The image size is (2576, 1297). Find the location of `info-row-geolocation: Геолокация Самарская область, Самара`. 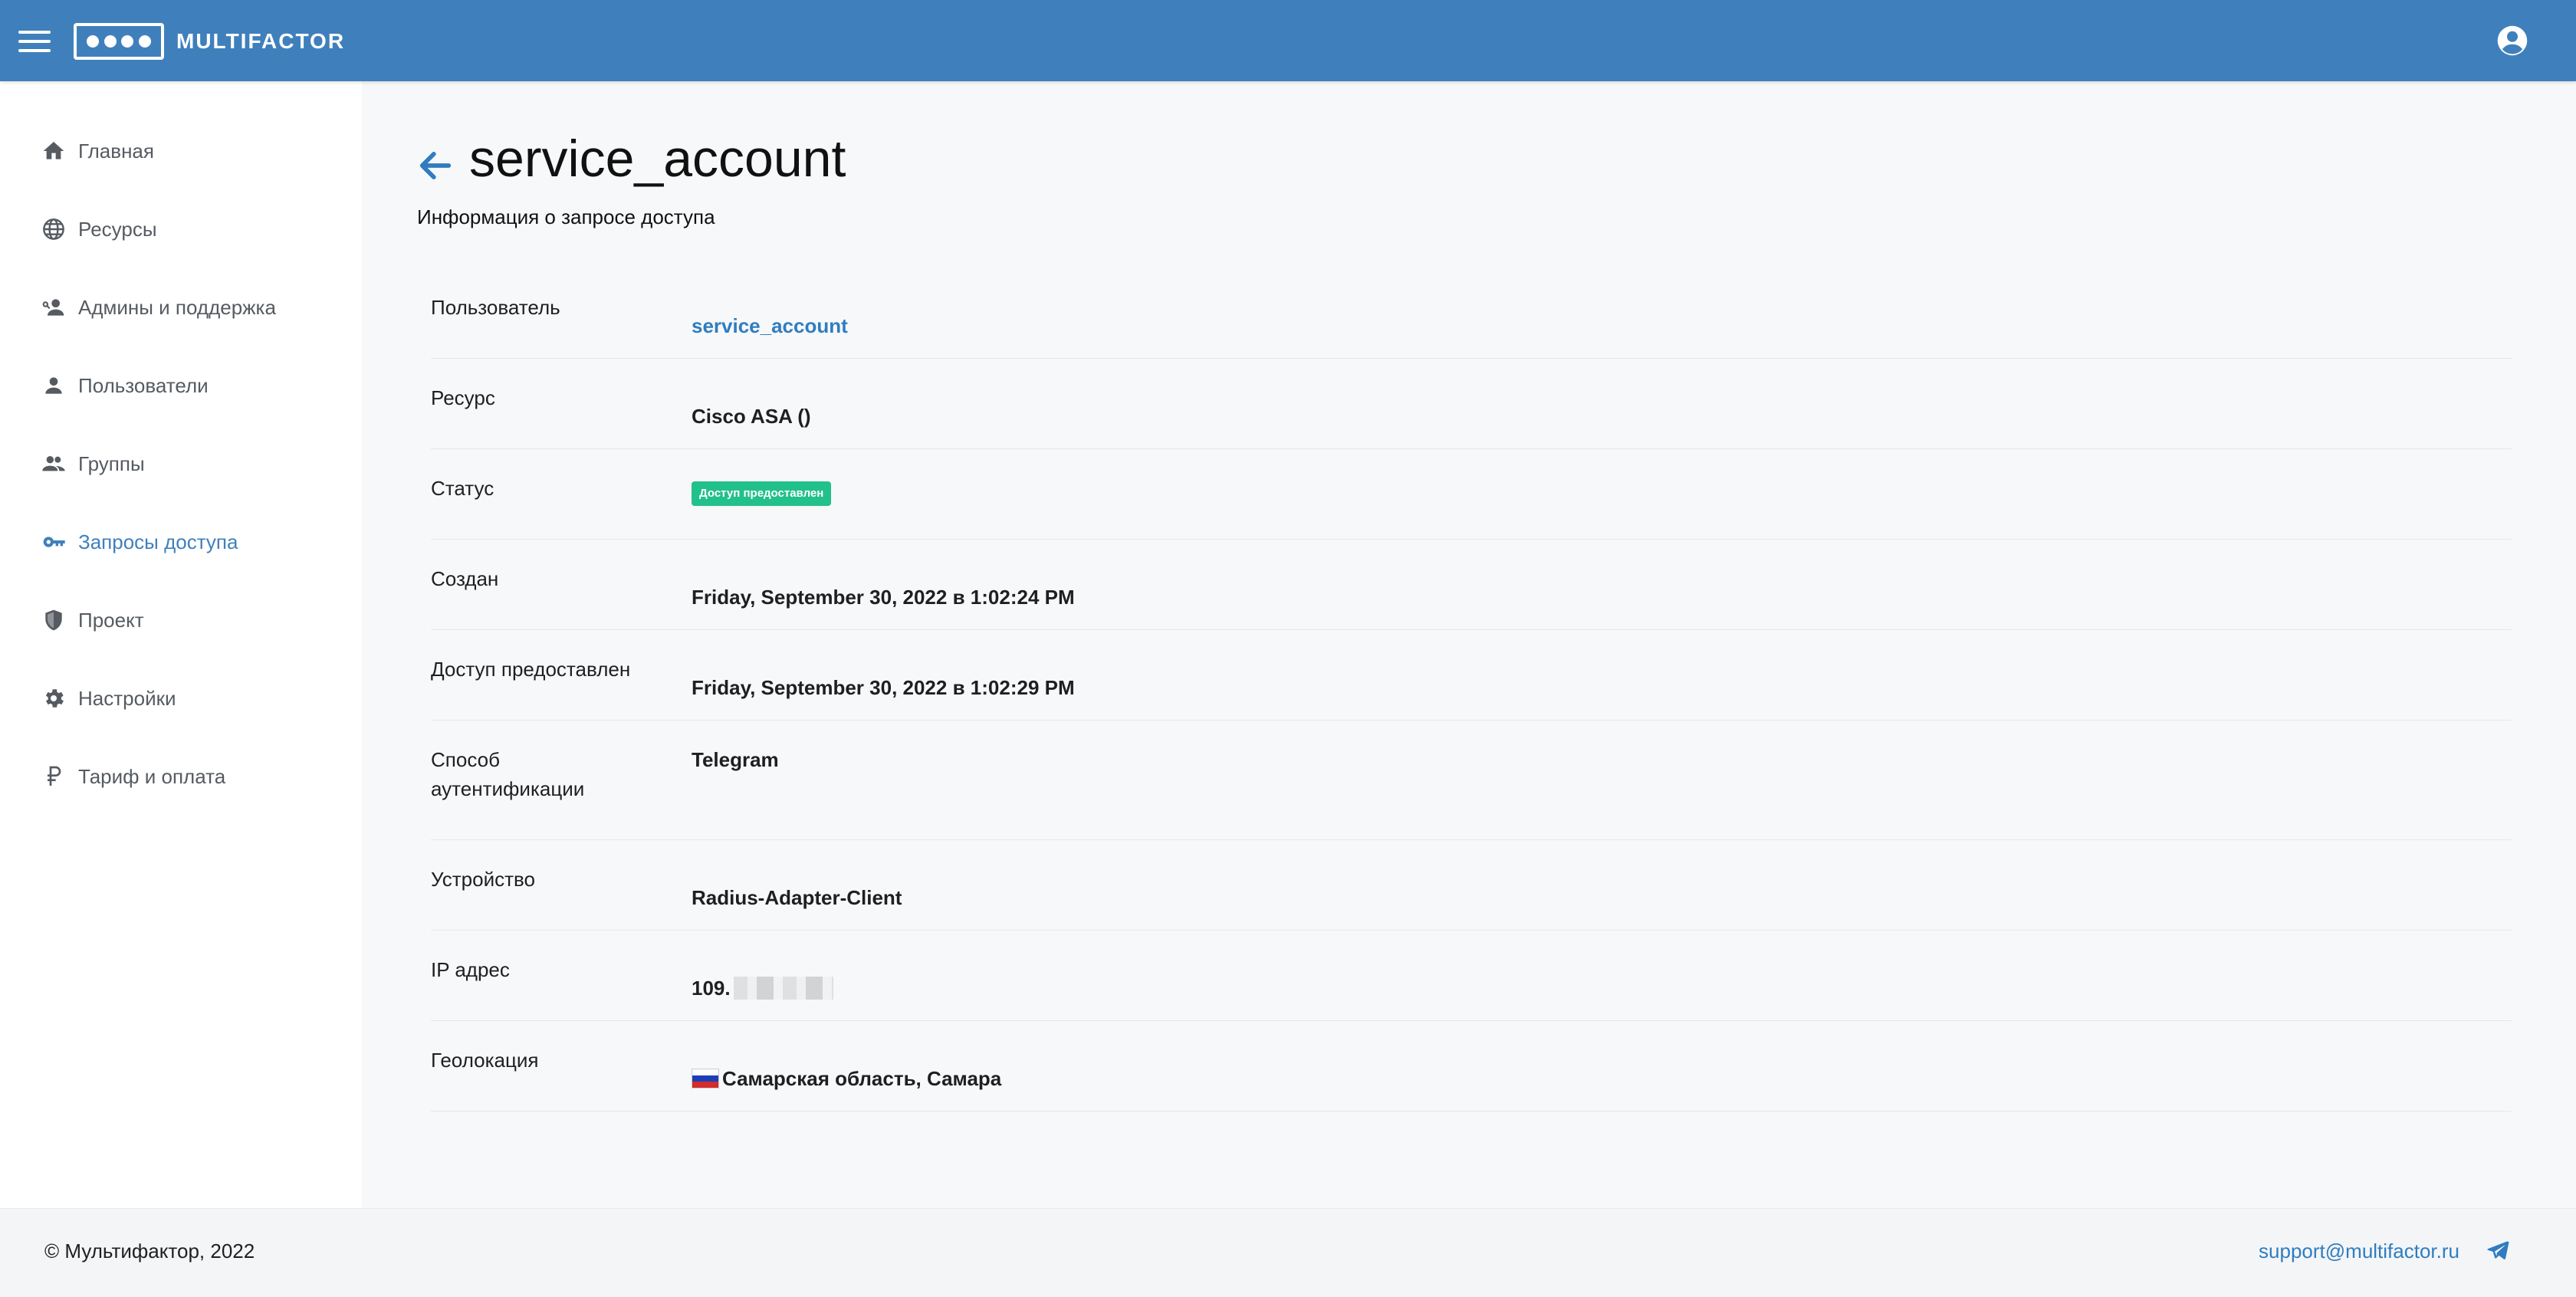

info-row-geolocation: Геолокация Самарская область, Самара is located at coordinates (1471, 1066).